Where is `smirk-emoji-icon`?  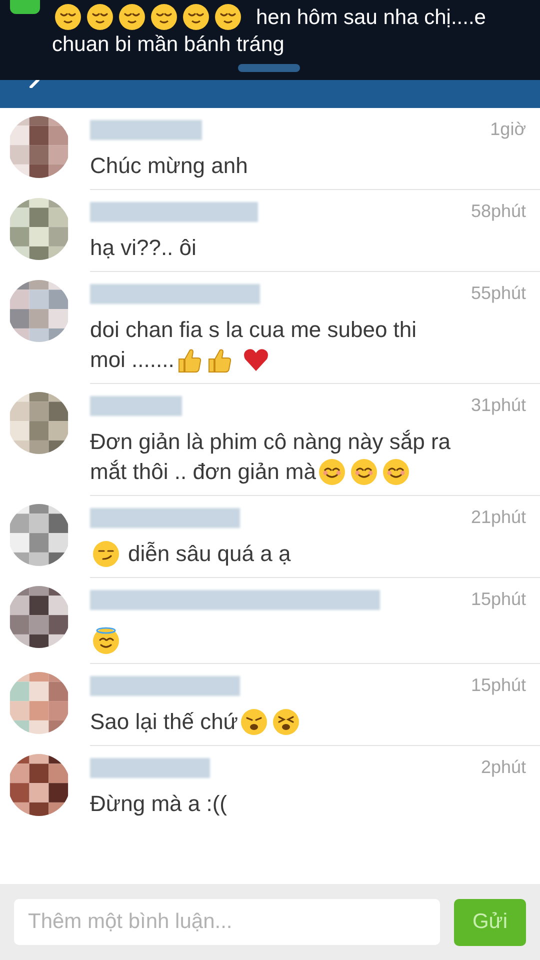
smirk-emoji-icon is located at coordinates (106, 554).